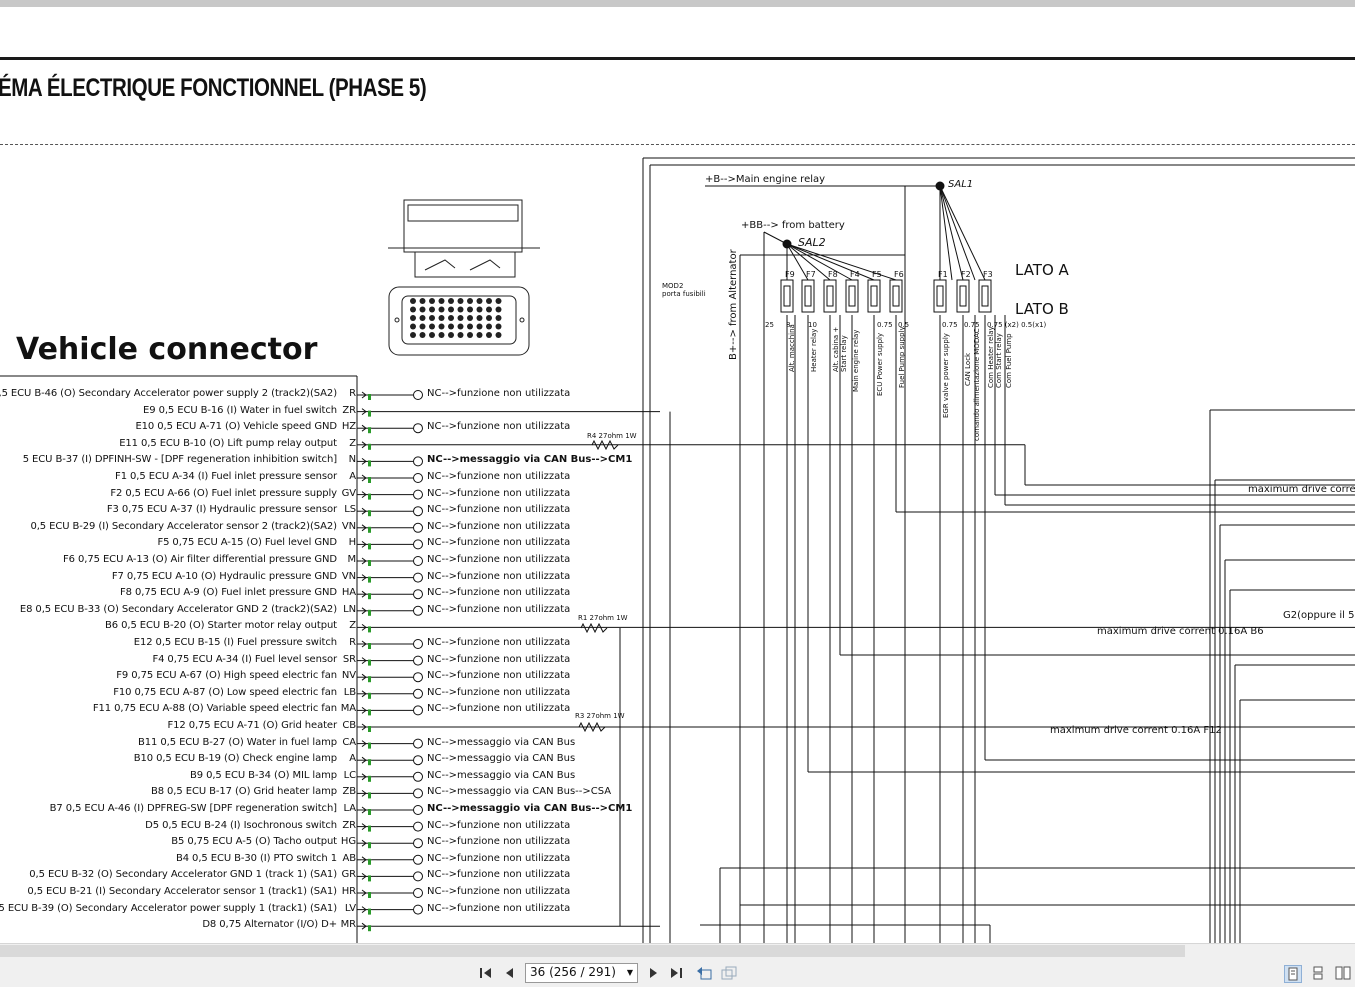 This screenshot has width=1355, height=987. I want to click on continuous-page-icon, so click(1318, 973).